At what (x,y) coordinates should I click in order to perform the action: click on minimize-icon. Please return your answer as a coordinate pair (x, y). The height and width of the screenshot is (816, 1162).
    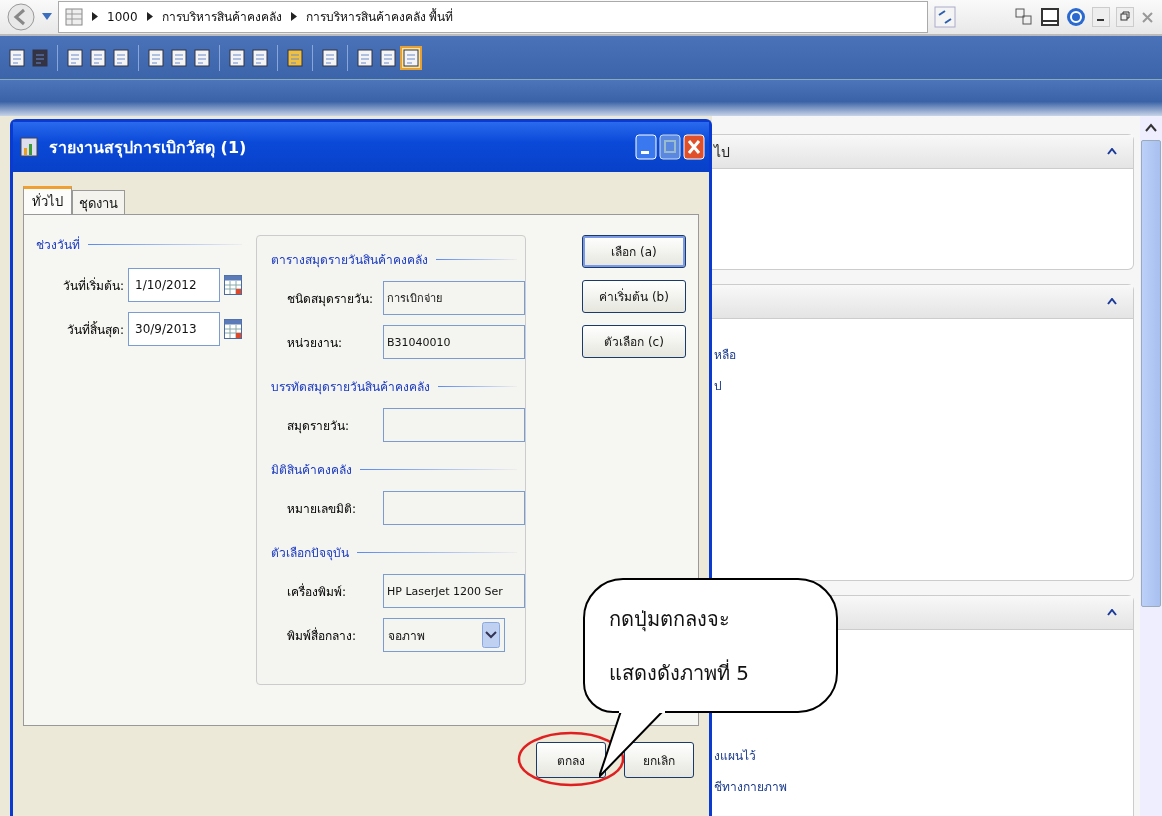
    Looking at the image, I should click on (1101, 17).